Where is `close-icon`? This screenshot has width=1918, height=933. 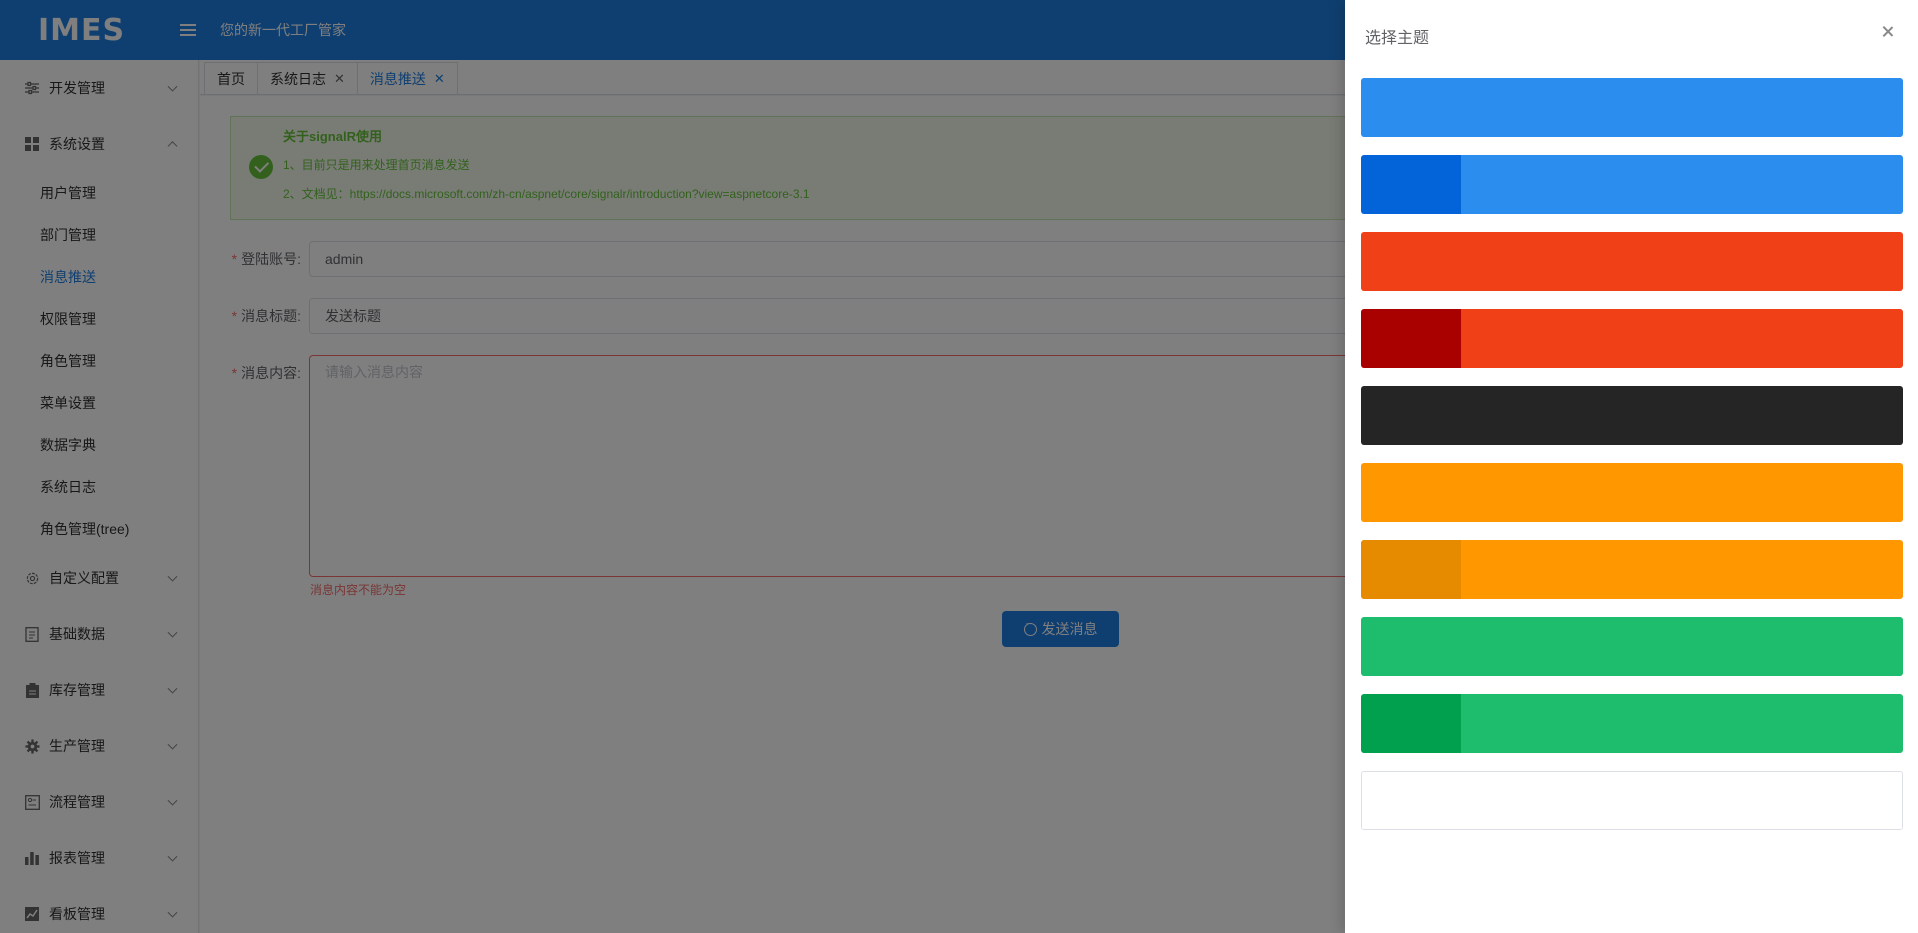
close-icon is located at coordinates (1888, 32).